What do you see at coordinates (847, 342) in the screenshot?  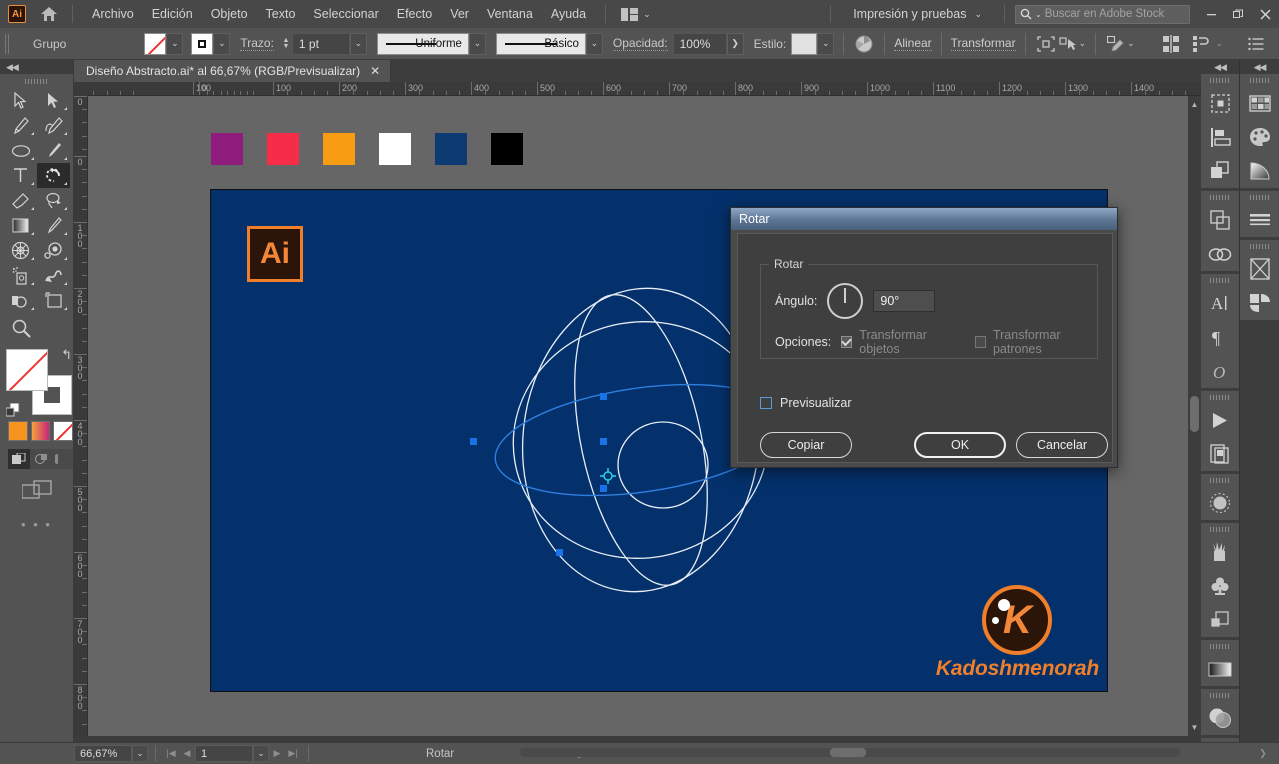 I see `transform-objects-checkbox` at bounding box center [847, 342].